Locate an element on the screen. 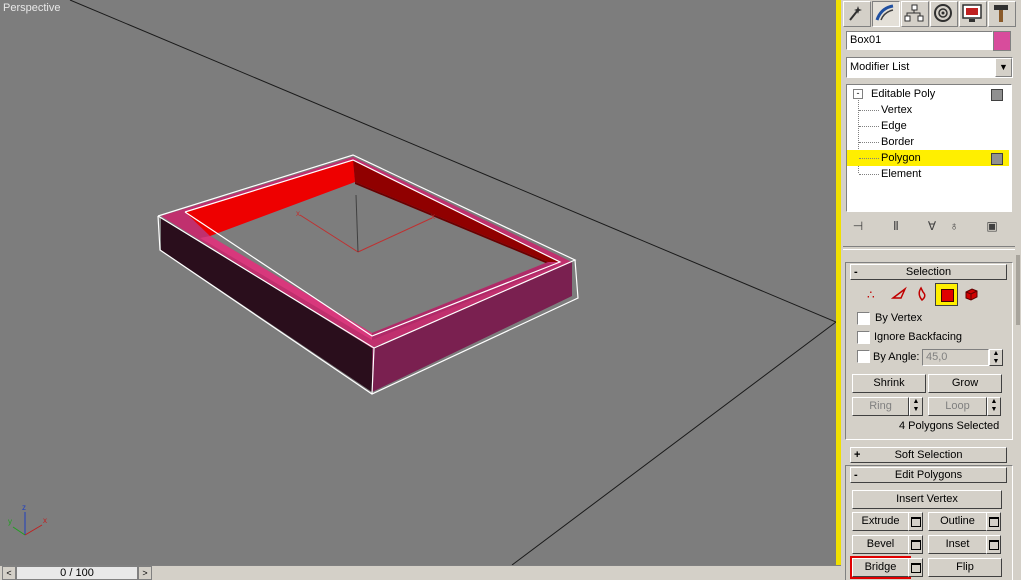  hammer-icon is located at coordinates (1001, 13).